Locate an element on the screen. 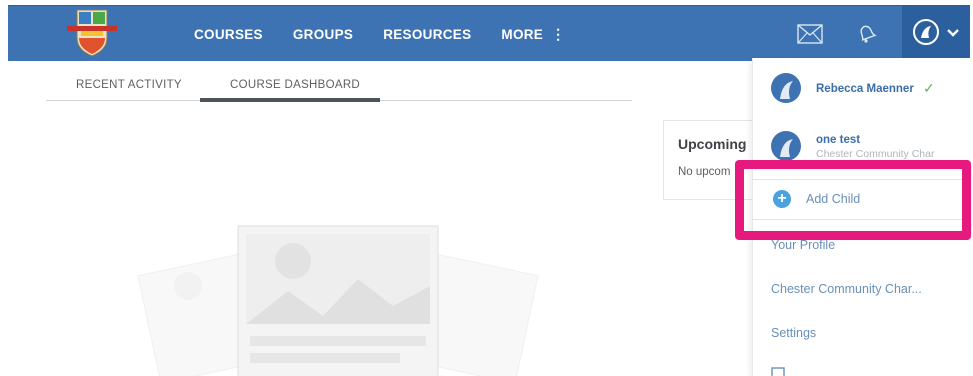  user-name: one test is located at coordinates (838, 140).